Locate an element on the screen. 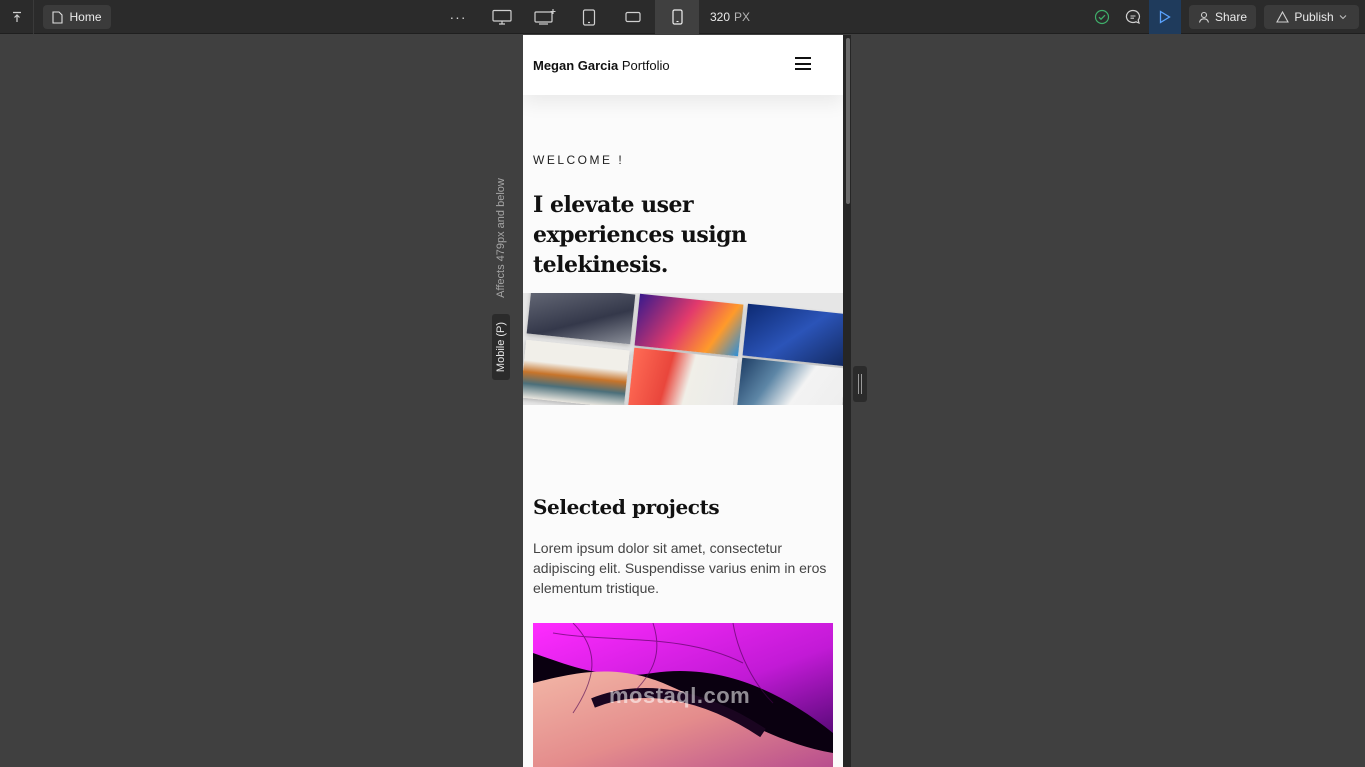 This screenshot has height=767, width=1365. project-cover-image: mostaql.com is located at coordinates (683, 695).